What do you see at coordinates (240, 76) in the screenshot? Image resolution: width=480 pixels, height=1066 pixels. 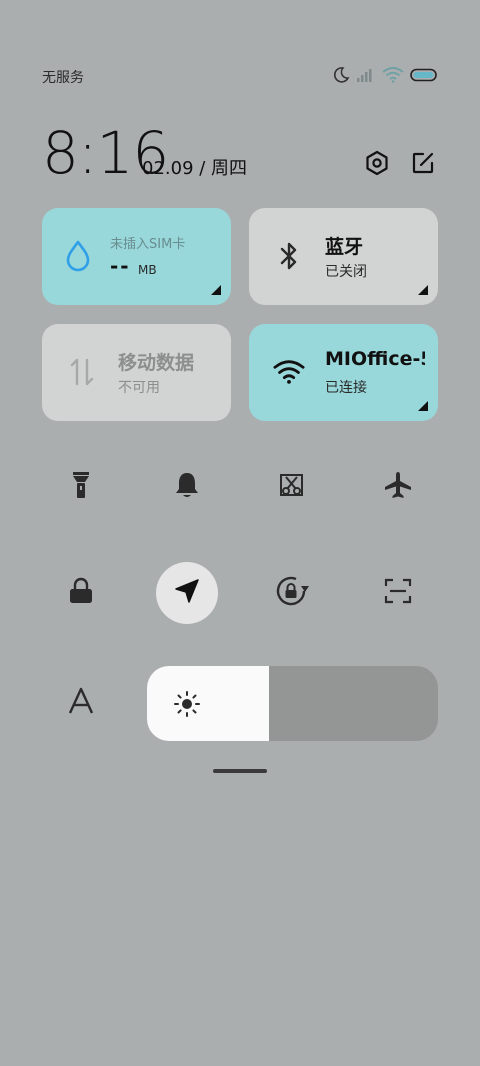 I see `status-bar: 无服务` at bounding box center [240, 76].